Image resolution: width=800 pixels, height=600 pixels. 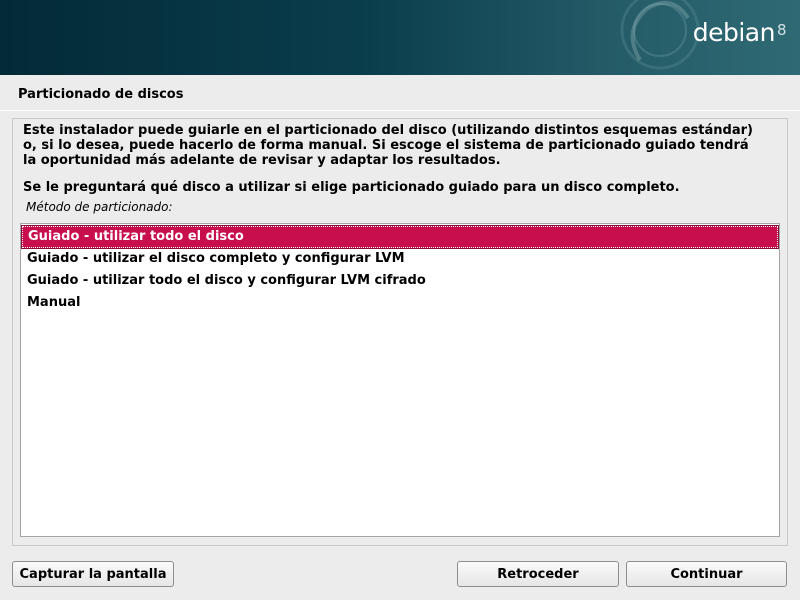 I want to click on installer-banner: debian 8, so click(x=400, y=37).